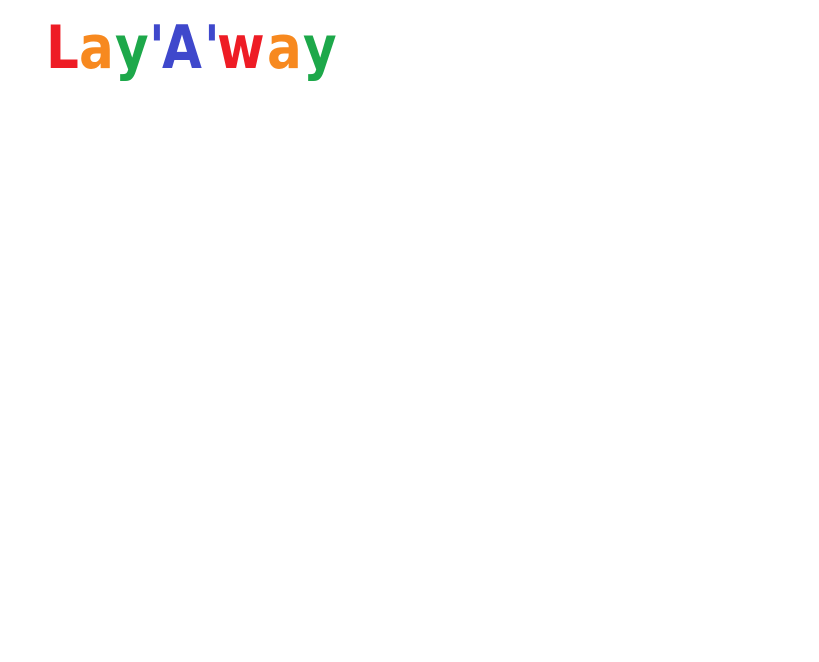  What do you see at coordinates (62, 48) in the screenshot?
I see `logo-letter: L` at bounding box center [62, 48].